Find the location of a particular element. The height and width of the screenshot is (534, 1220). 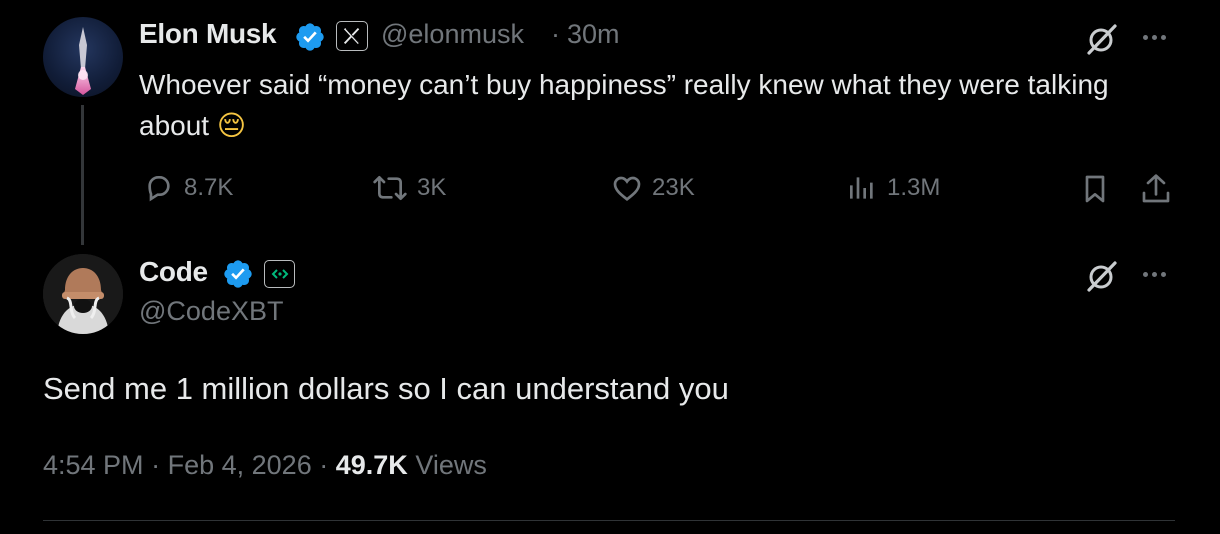

repost-count: 3K is located at coordinates (432, 187).